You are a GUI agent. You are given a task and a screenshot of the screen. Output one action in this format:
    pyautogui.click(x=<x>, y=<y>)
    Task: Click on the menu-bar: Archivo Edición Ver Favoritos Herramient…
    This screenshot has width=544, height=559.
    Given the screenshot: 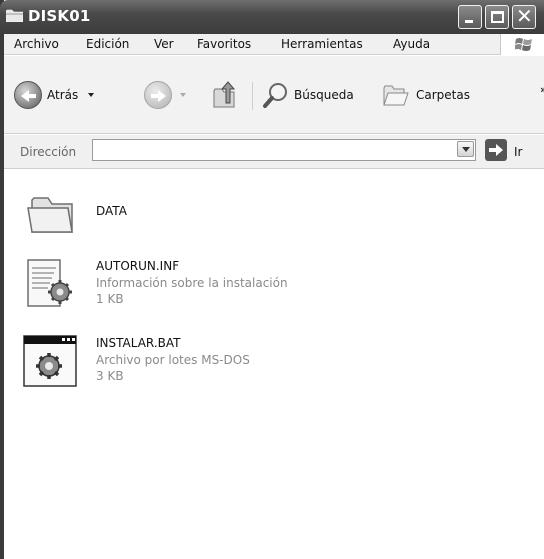 What is the action you would take?
    pyautogui.click(x=274, y=44)
    